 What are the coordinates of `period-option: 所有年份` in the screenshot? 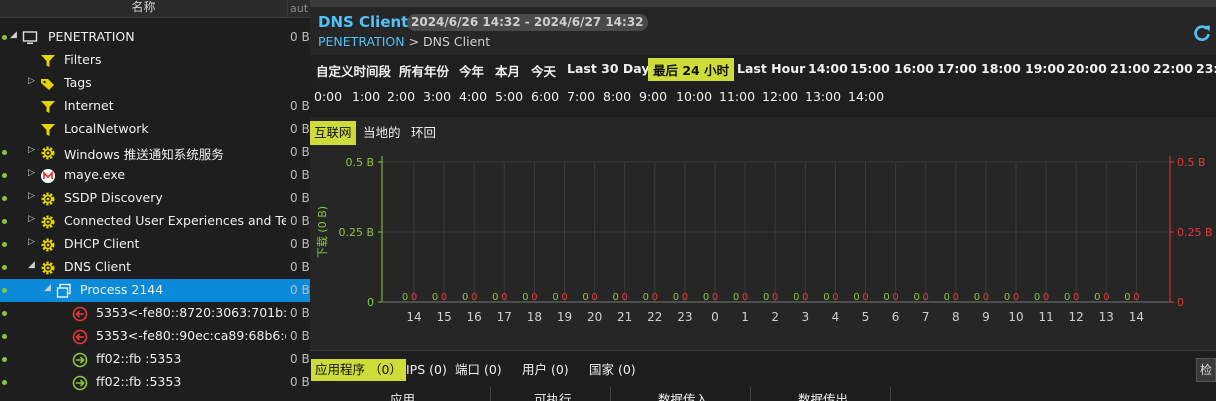 It's located at (424, 70).